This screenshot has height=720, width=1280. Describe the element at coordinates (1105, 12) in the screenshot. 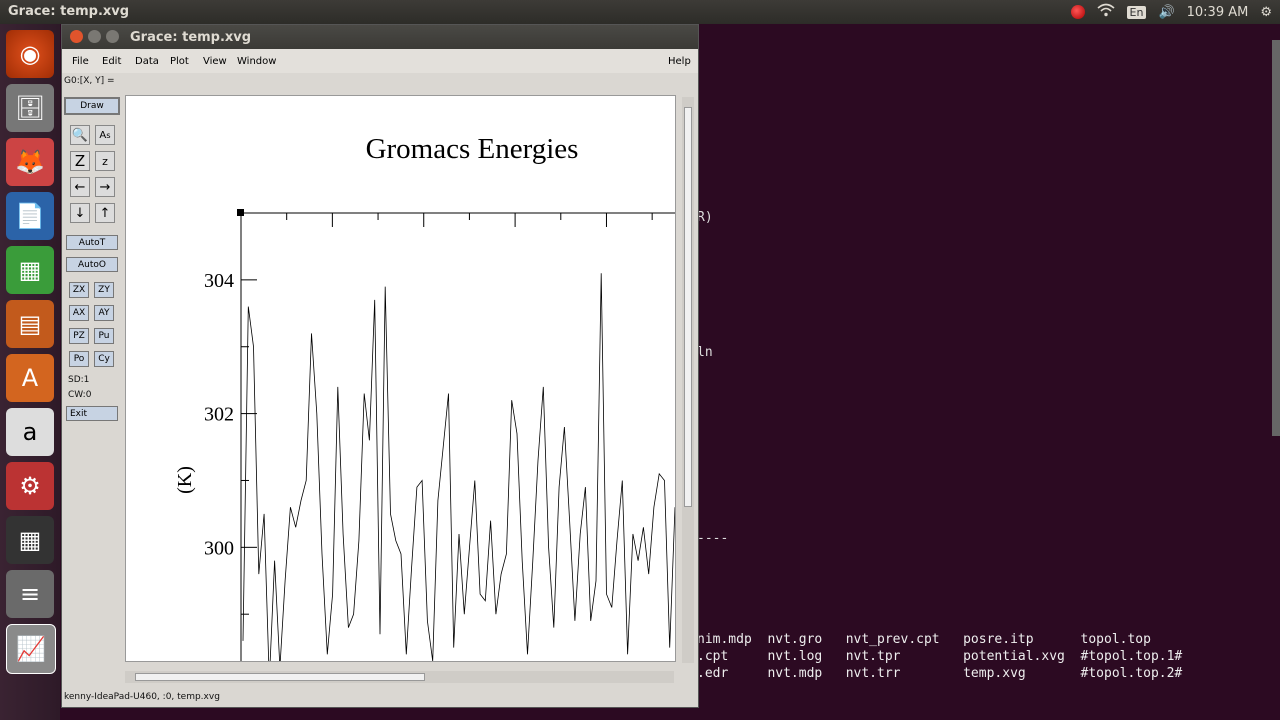

I see `wifi-icon` at that location.